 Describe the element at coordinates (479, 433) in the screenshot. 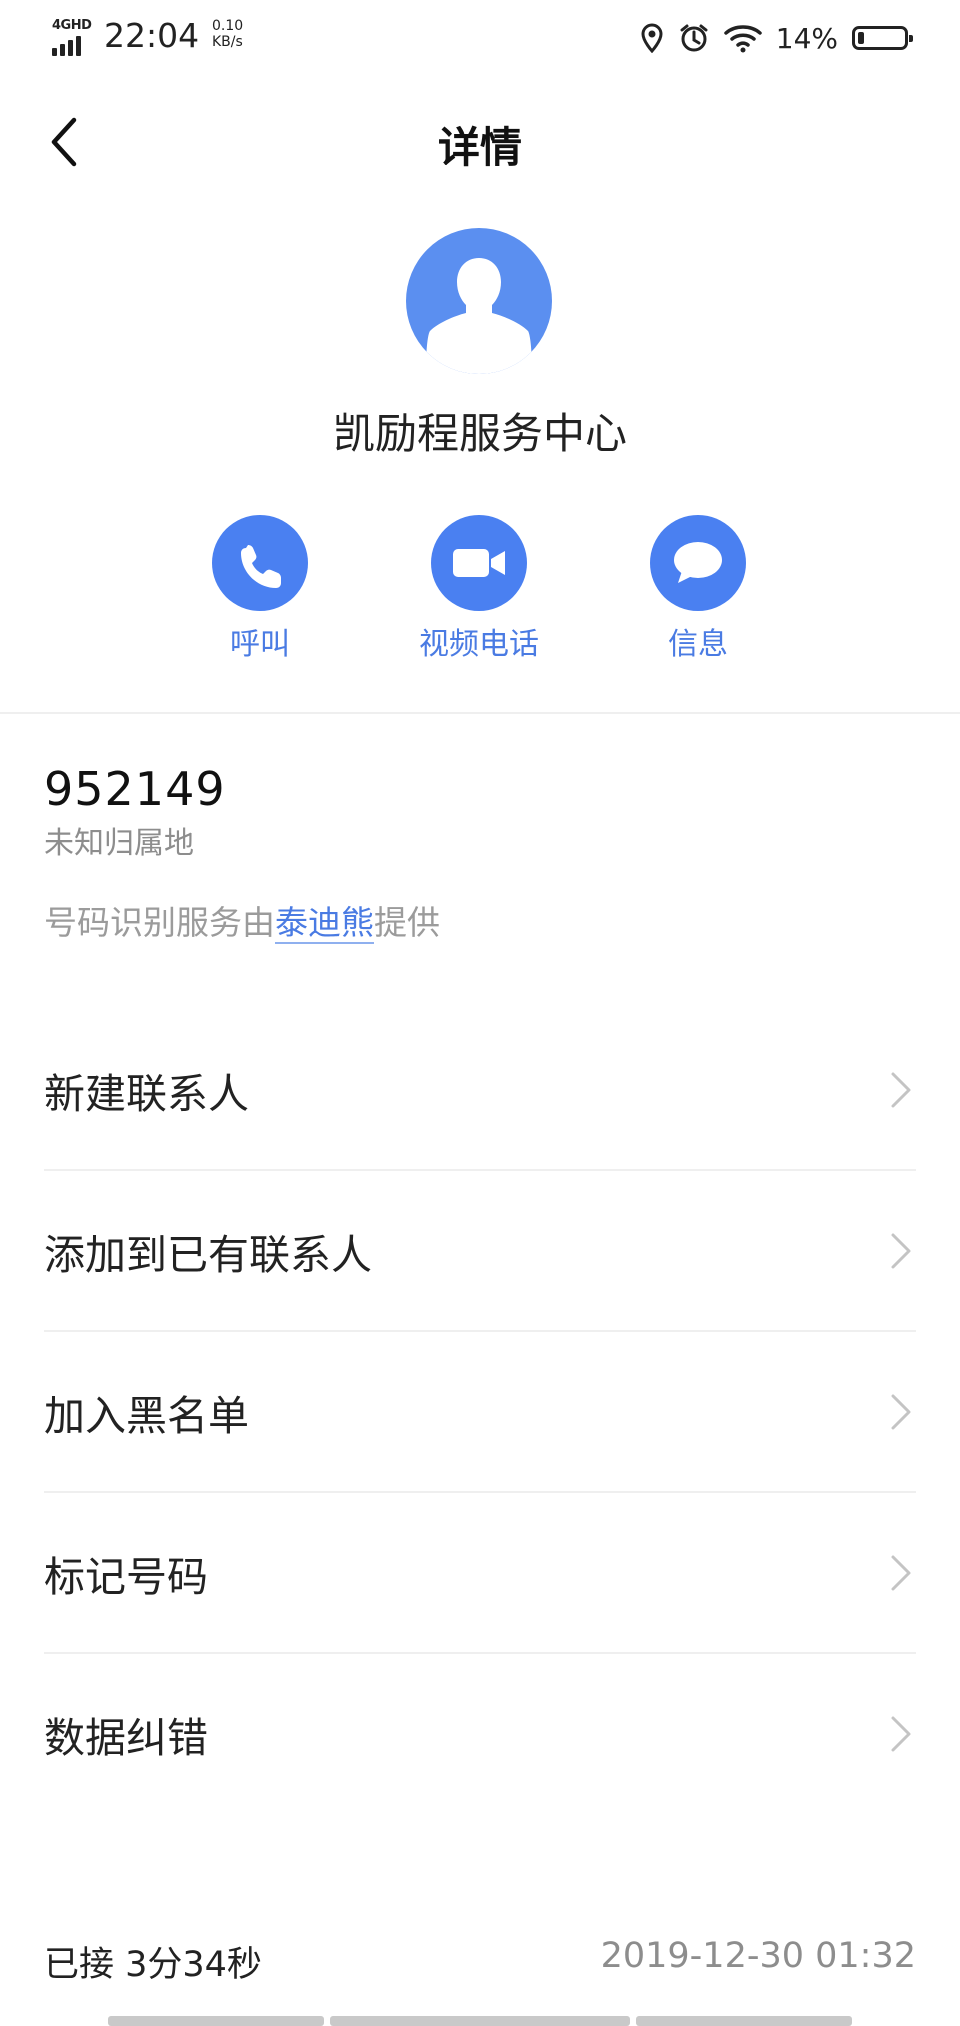

I see `contact-name: 凯励程服务中心` at that location.